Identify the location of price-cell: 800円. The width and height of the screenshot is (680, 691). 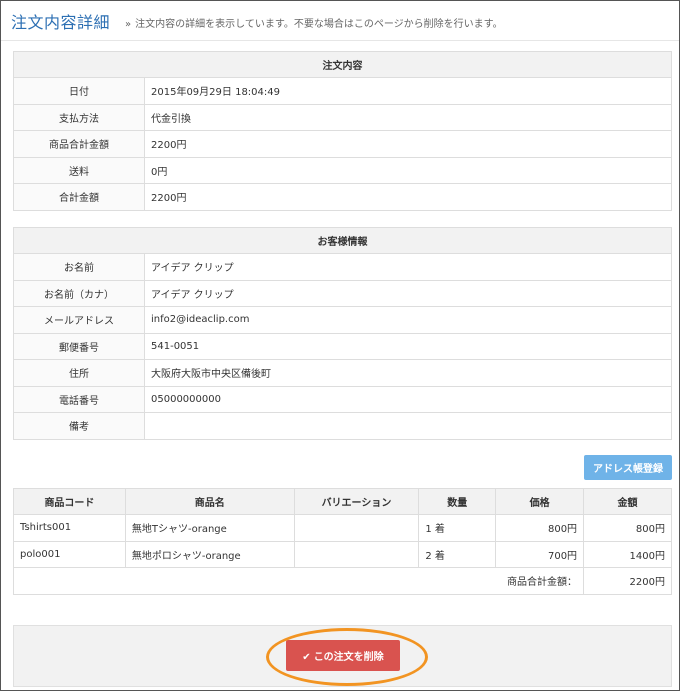
(540, 528).